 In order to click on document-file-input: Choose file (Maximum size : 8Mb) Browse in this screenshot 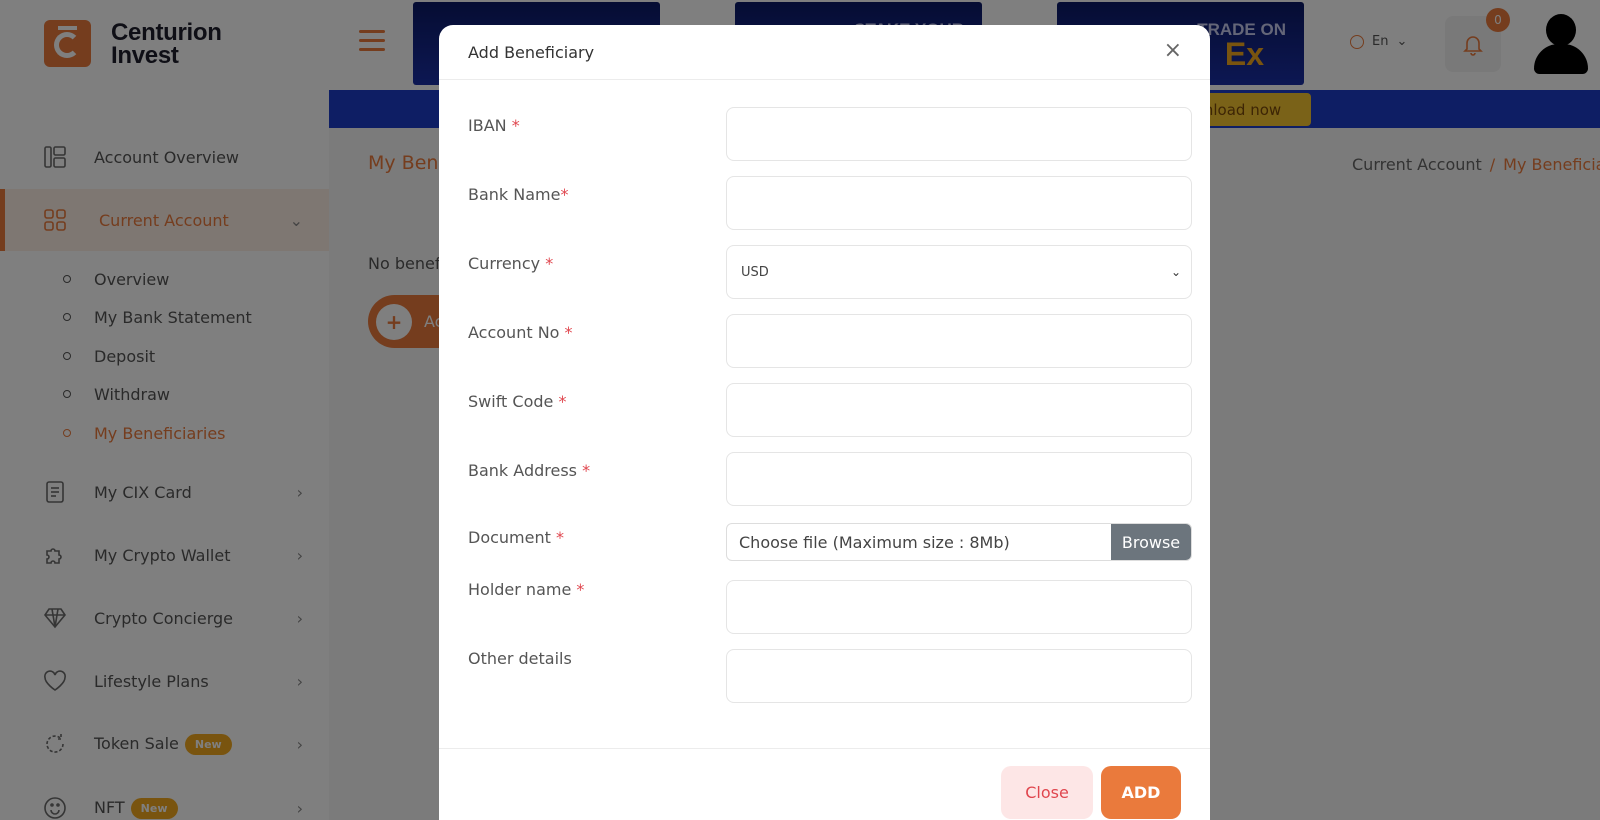, I will do `click(959, 542)`.